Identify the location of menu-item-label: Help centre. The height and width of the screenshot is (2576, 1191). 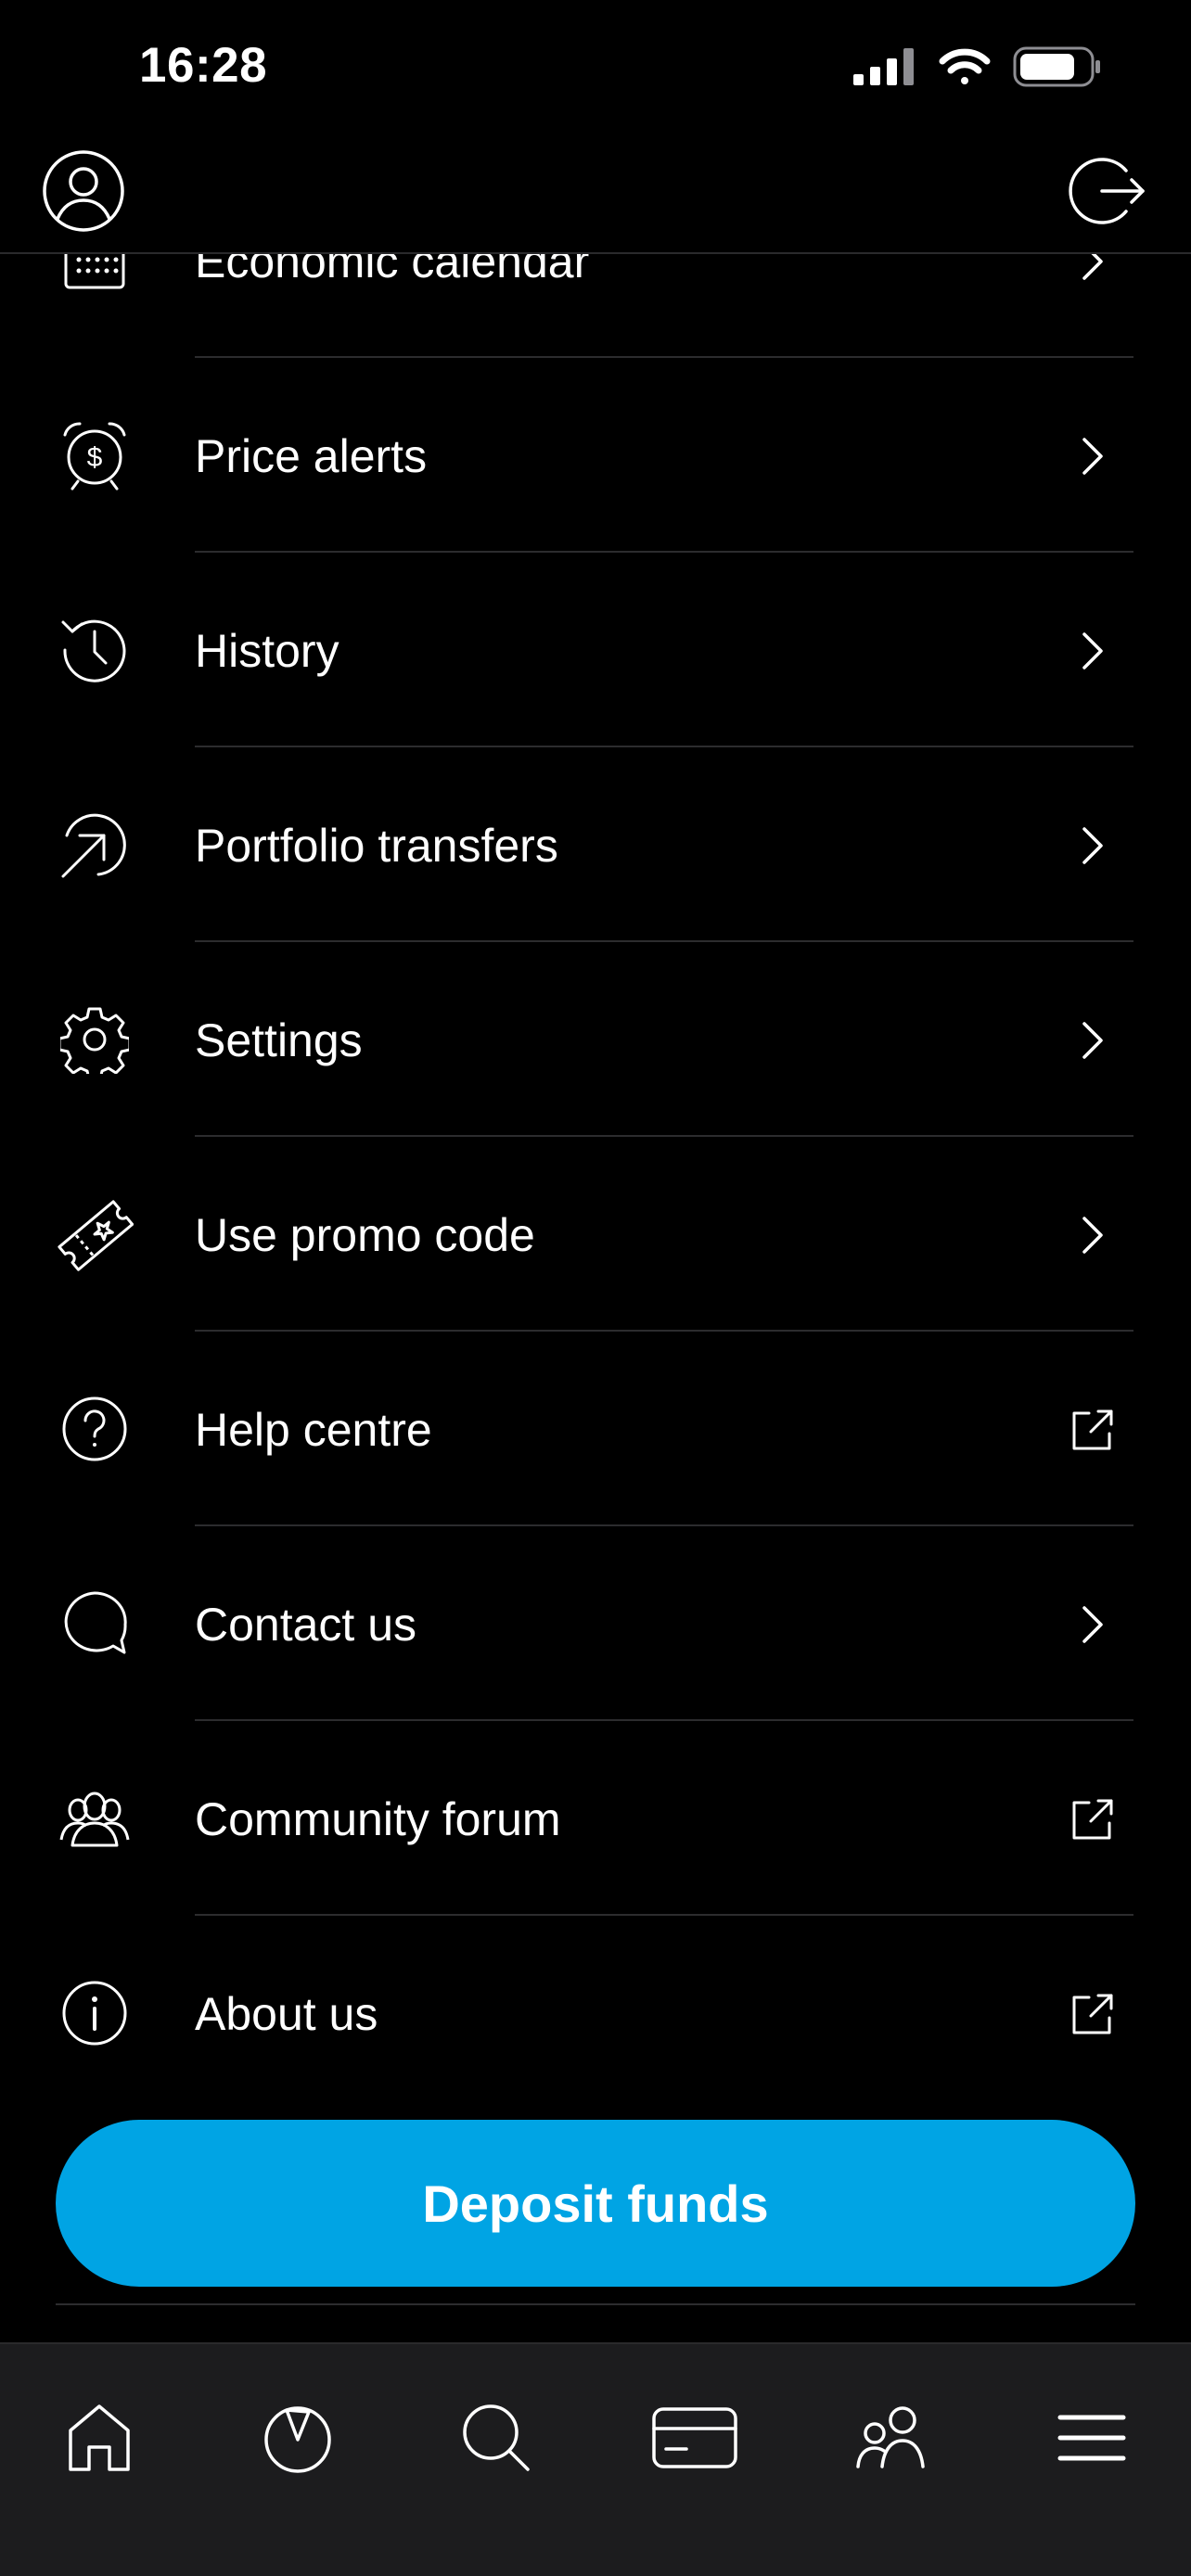
(313, 1430).